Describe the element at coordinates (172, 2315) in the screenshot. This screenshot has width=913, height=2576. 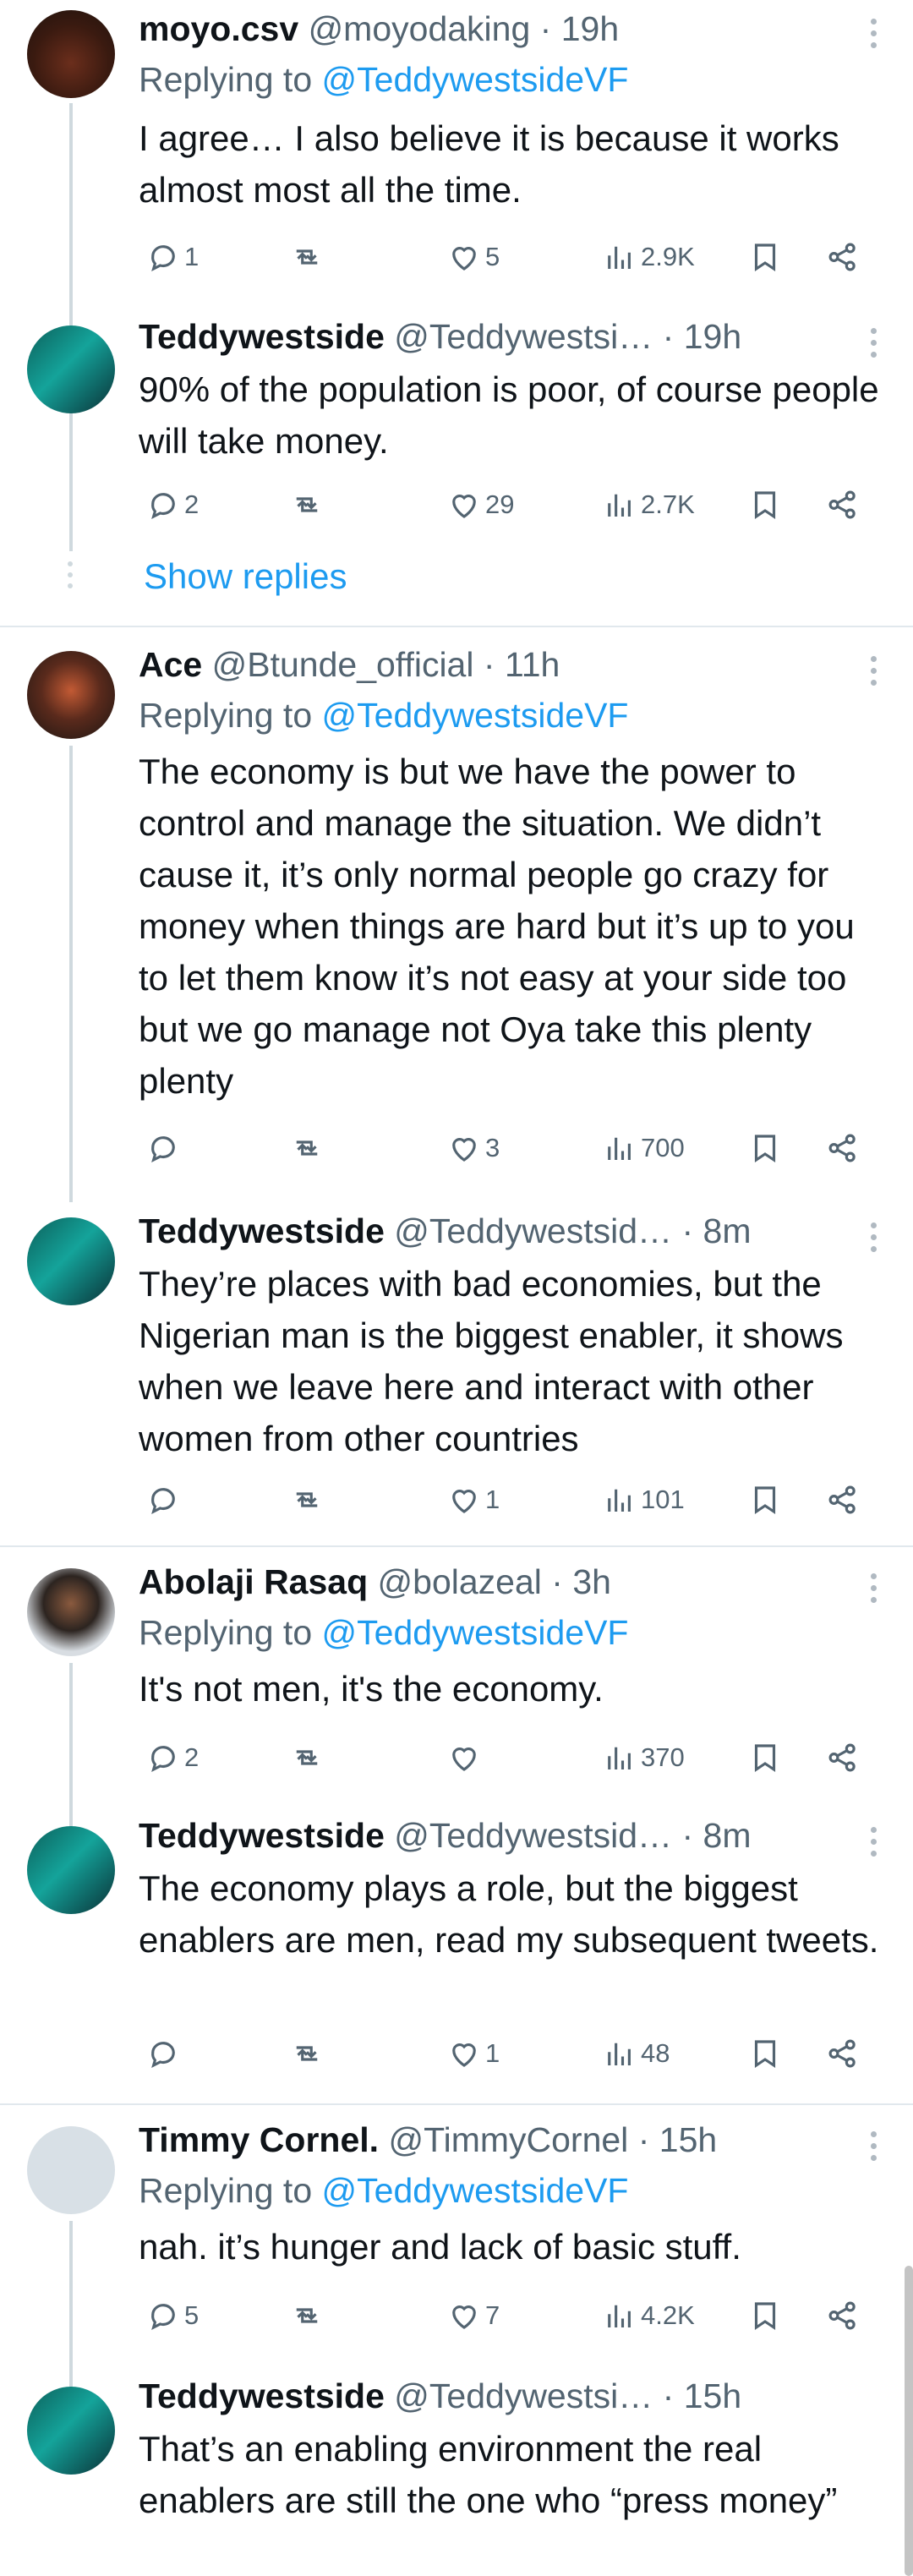
I see `reply-button: 5` at that location.